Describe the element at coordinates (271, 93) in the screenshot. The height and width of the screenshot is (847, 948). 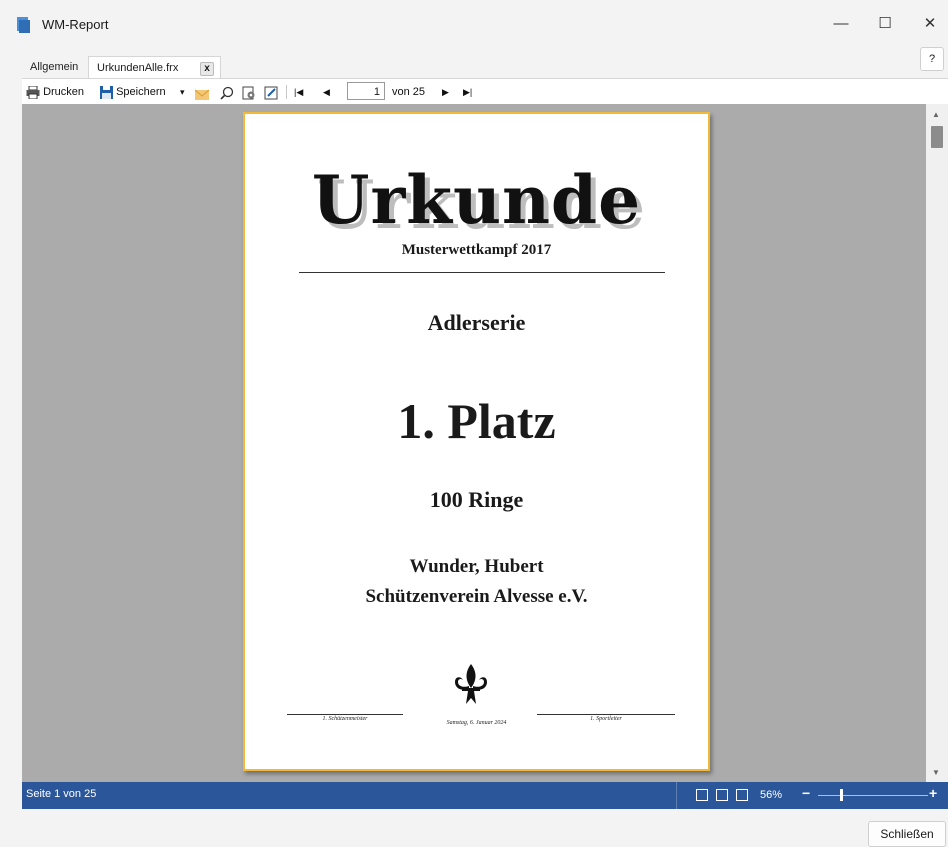
I see `edit-page-icon` at that location.